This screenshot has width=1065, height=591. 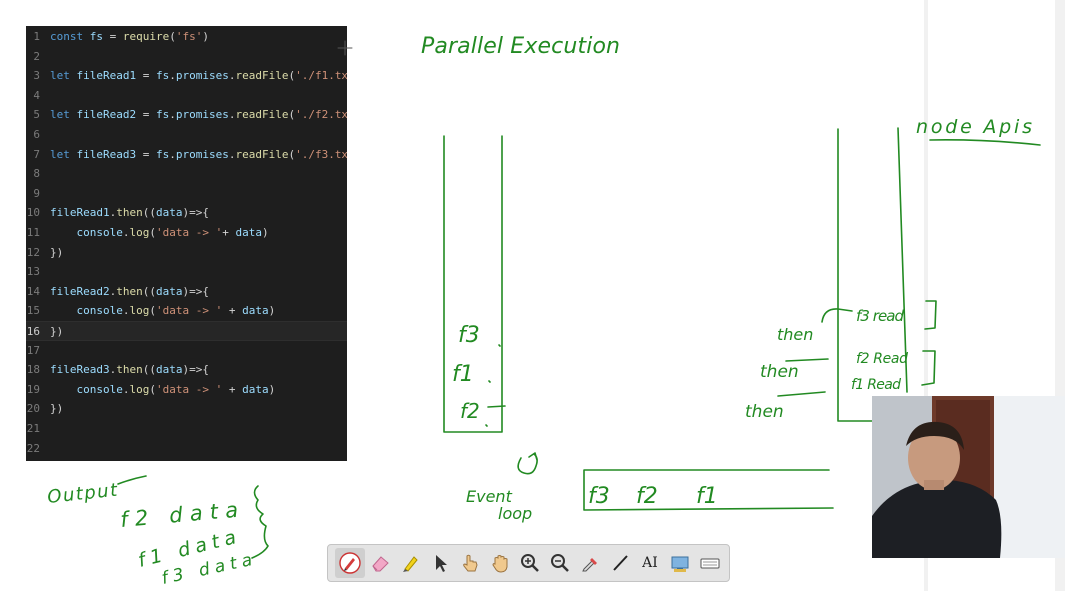 I want to click on select-tool, so click(x=440, y=563).